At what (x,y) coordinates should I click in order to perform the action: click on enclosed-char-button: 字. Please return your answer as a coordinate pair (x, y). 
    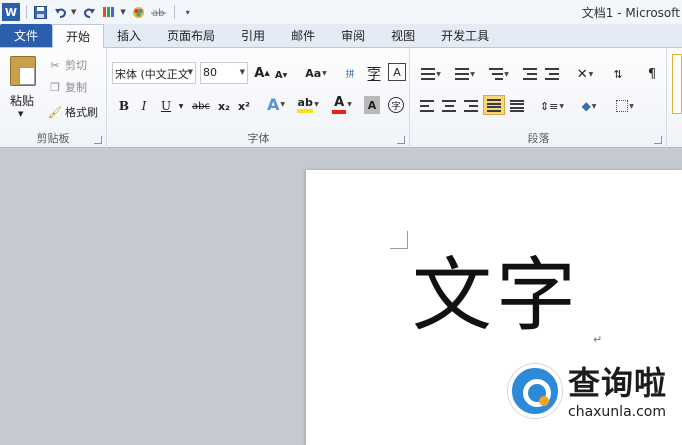
    Looking at the image, I should click on (396, 105).